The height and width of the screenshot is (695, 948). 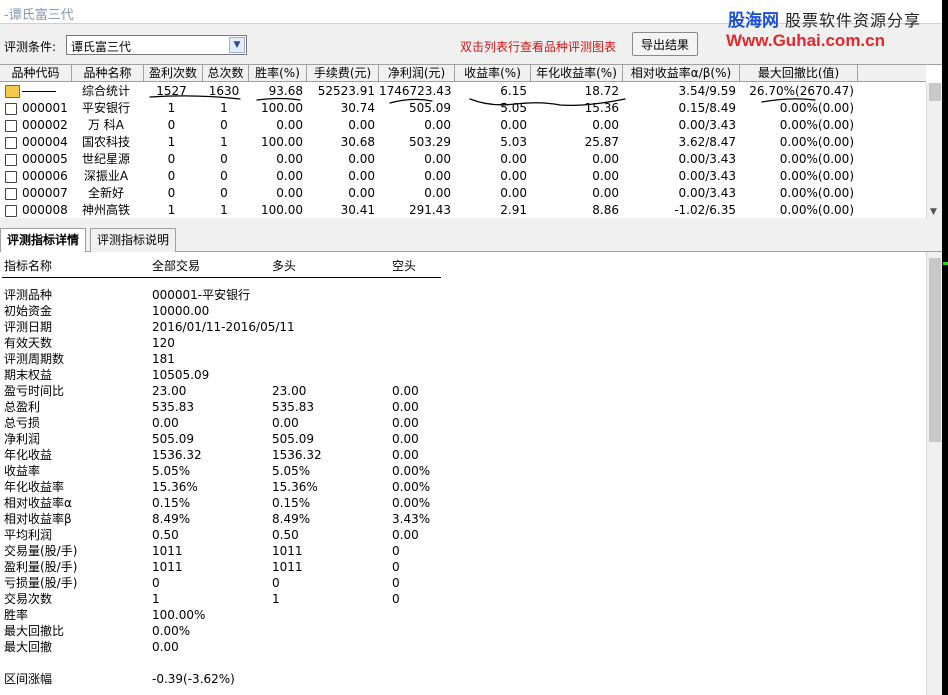 What do you see at coordinates (105, 91) in the screenshot?
I see `cell-name: 综合统计` at bounding box center [105, 91].